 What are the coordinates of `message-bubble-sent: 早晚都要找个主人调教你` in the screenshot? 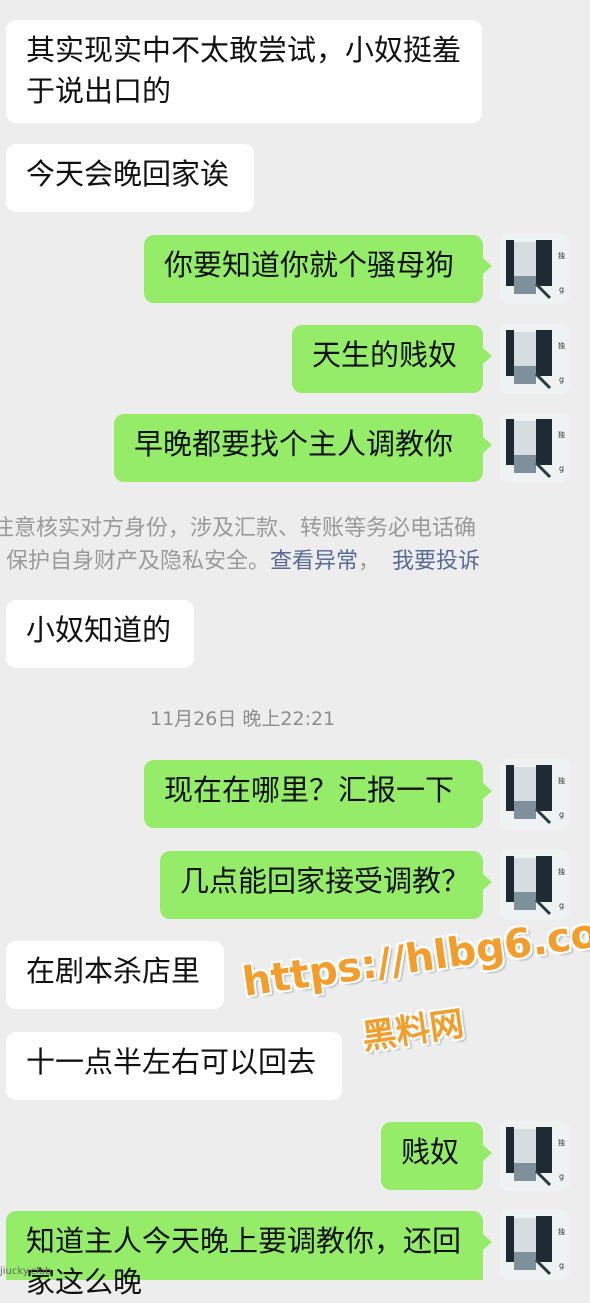 It's located at (303, 448).